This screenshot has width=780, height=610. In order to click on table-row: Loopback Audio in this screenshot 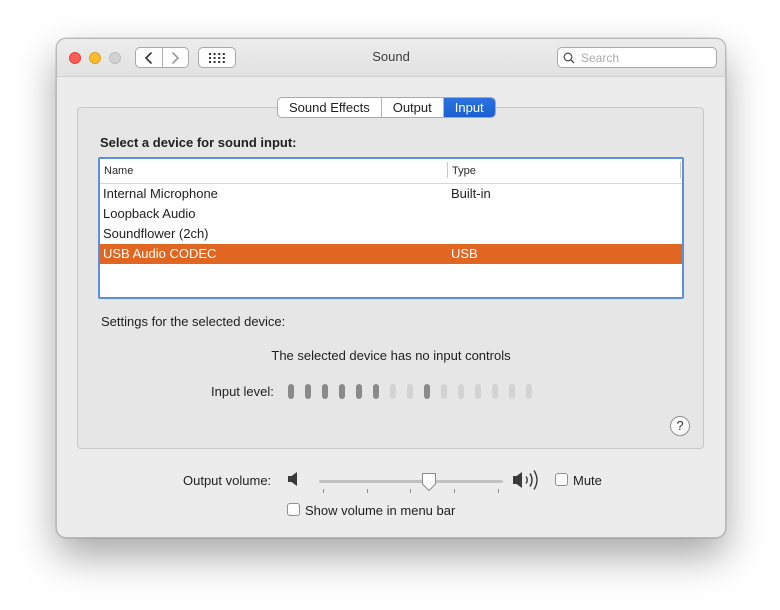, I will do `click(391, 214)`.